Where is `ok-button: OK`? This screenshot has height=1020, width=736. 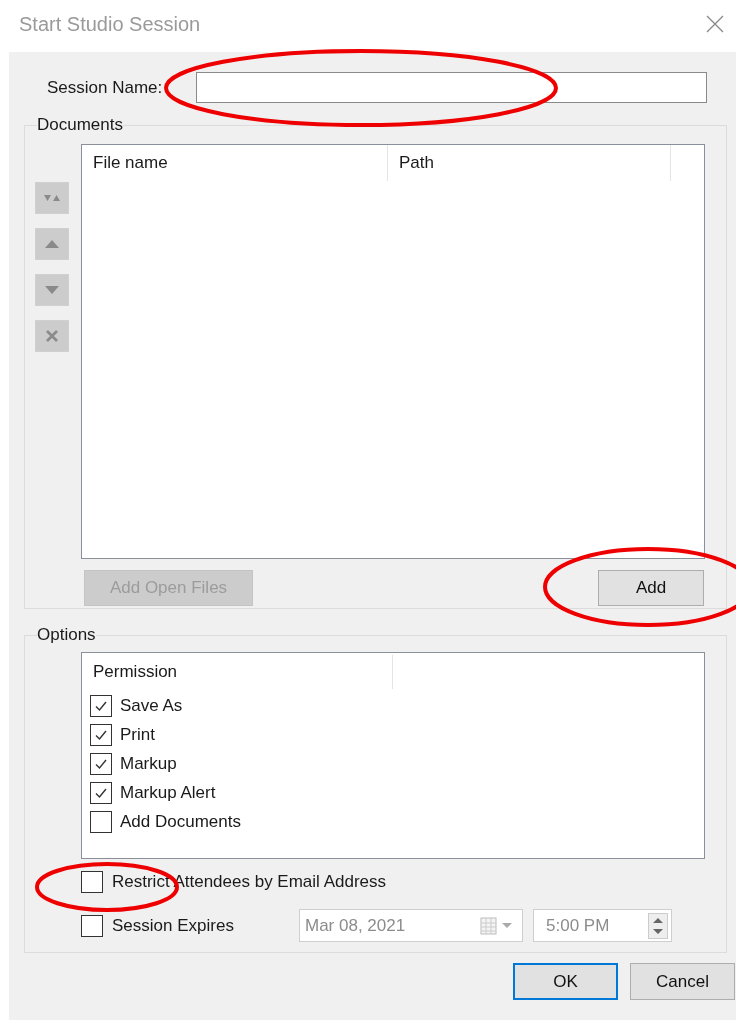 ok-button: OK is located at coordinates (565, 981).